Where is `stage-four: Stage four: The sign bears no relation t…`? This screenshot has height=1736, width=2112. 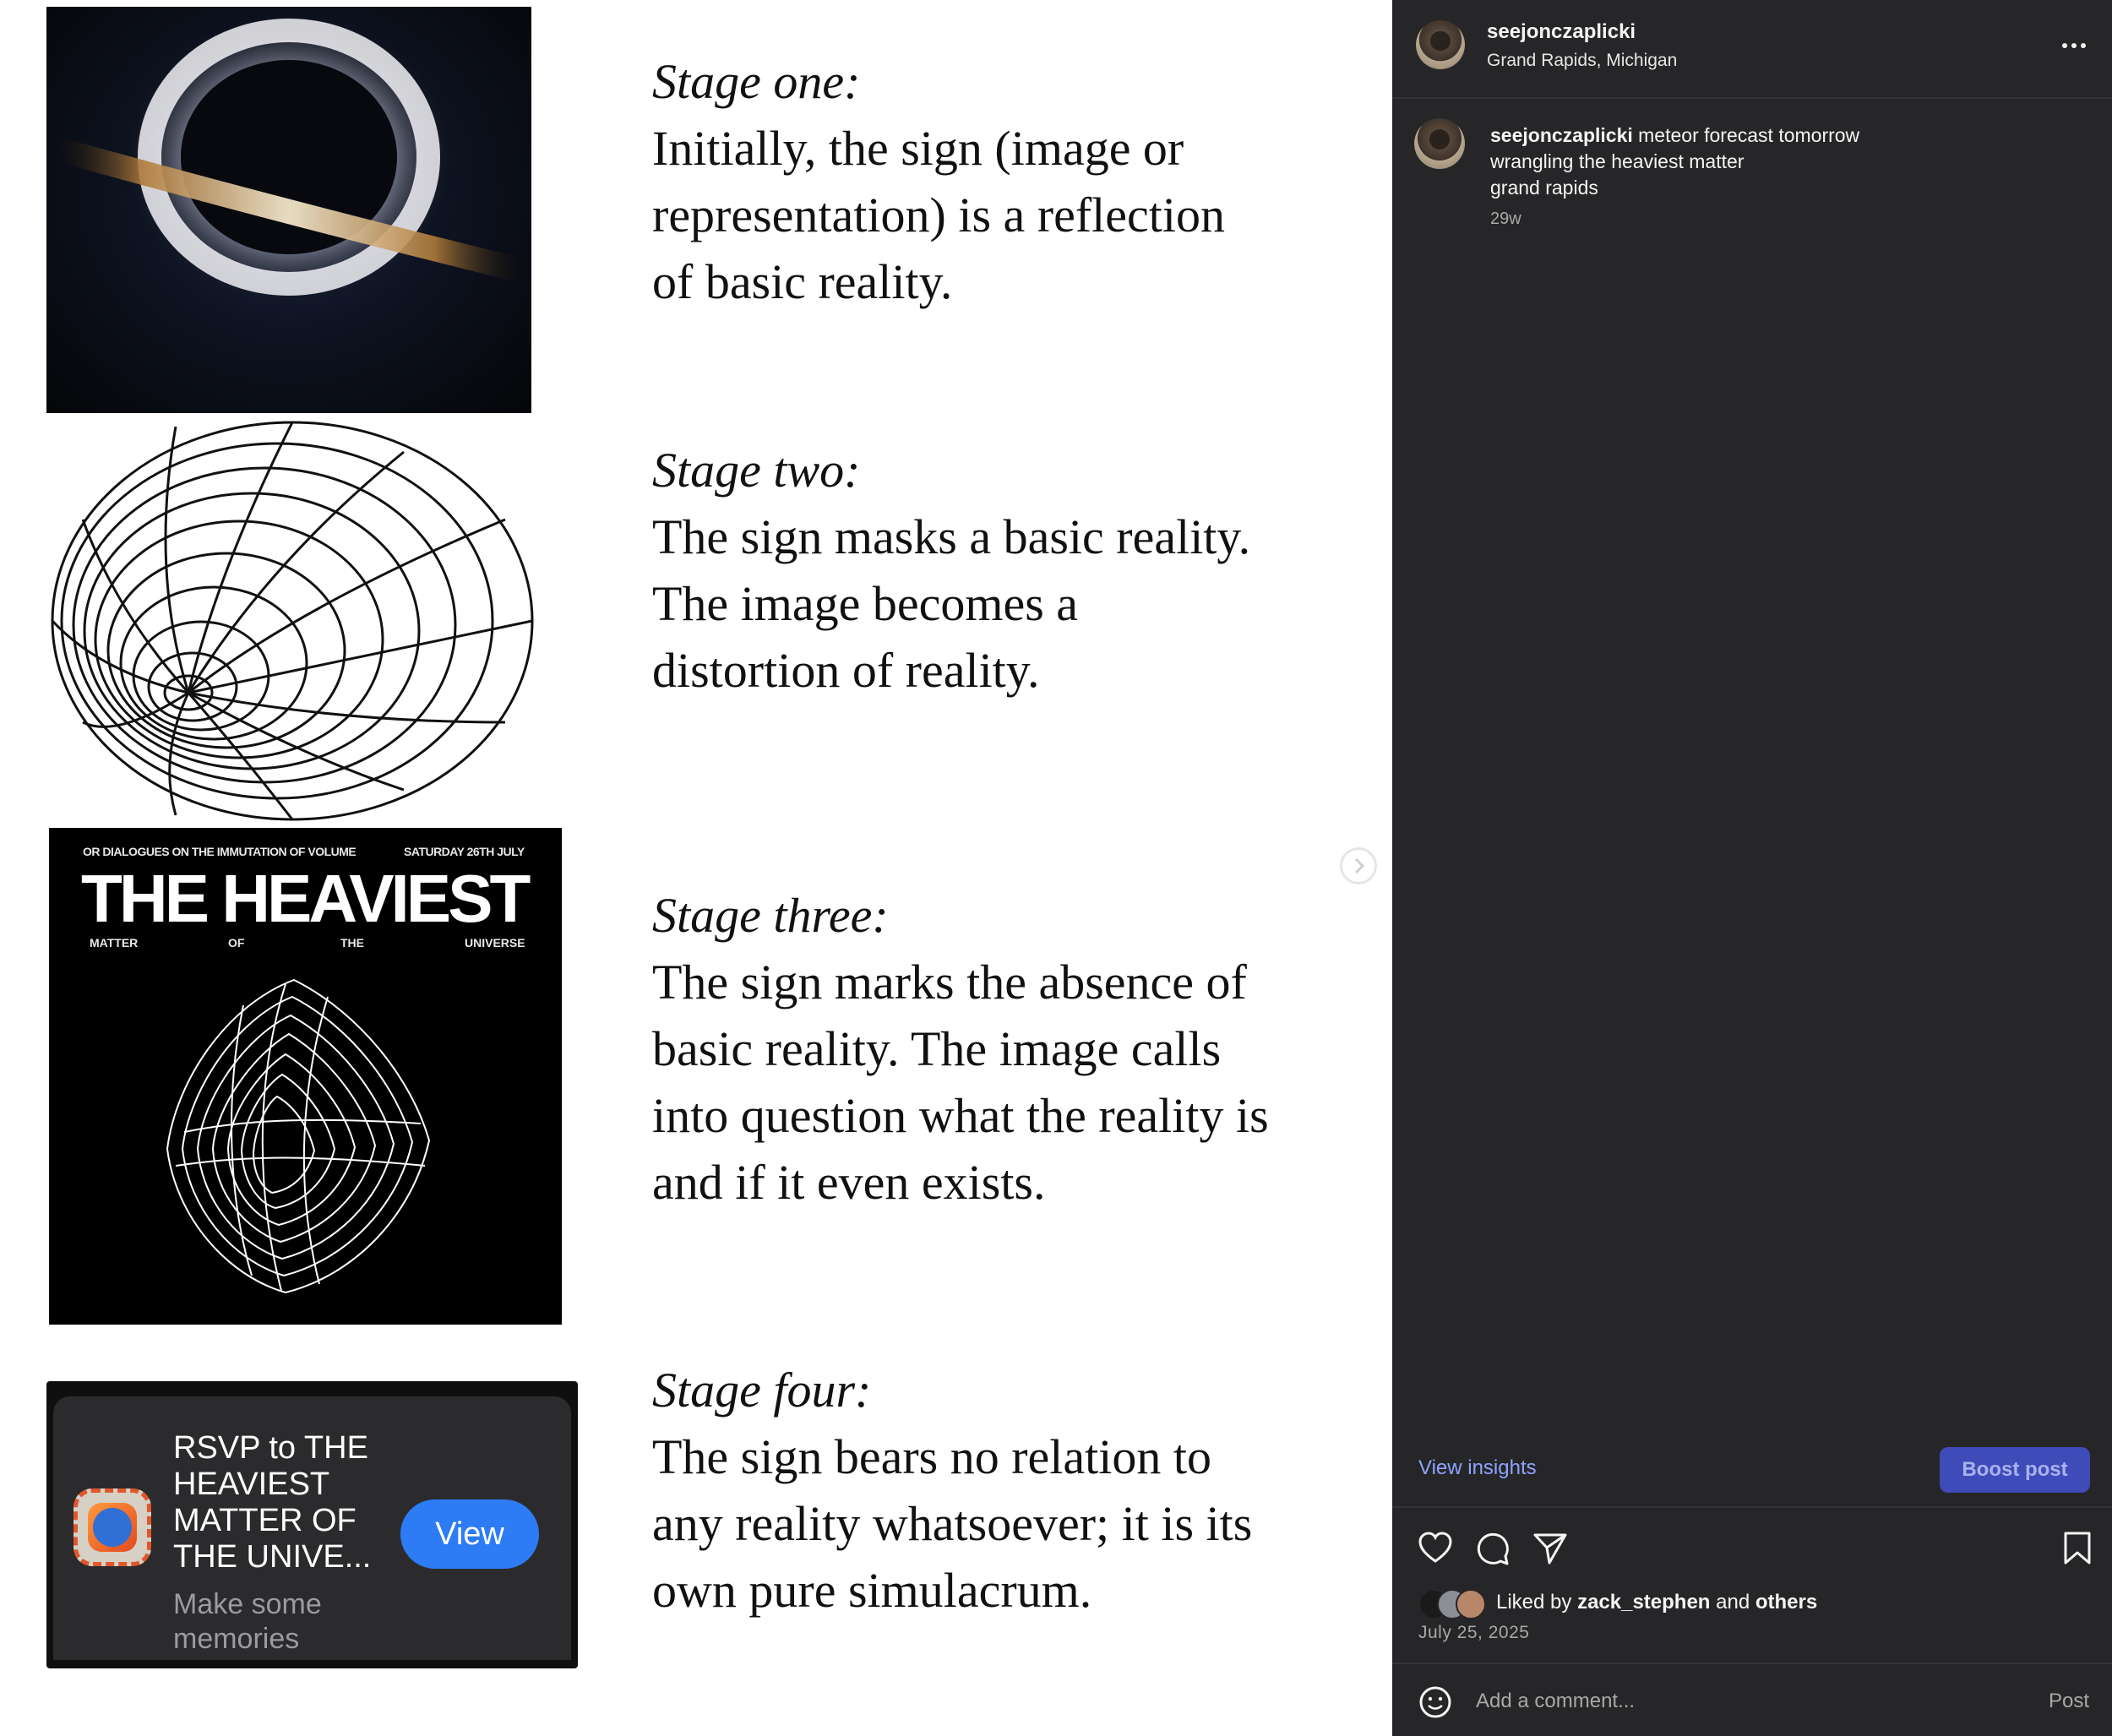 stage-four: Stage four: The sign bears no relation t… is located at coordinates (998, 1491).